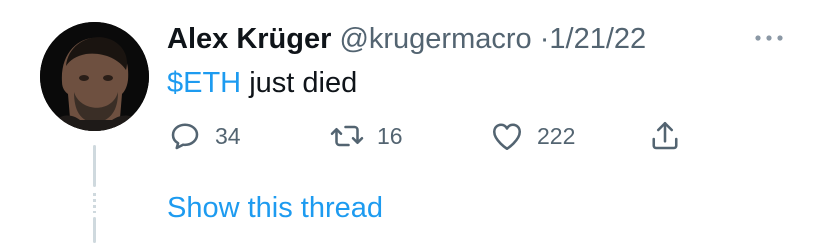 The height and width of the screenshot is (243, 828). I want to click on author-handle: @krugermacro, so click(435, 39).